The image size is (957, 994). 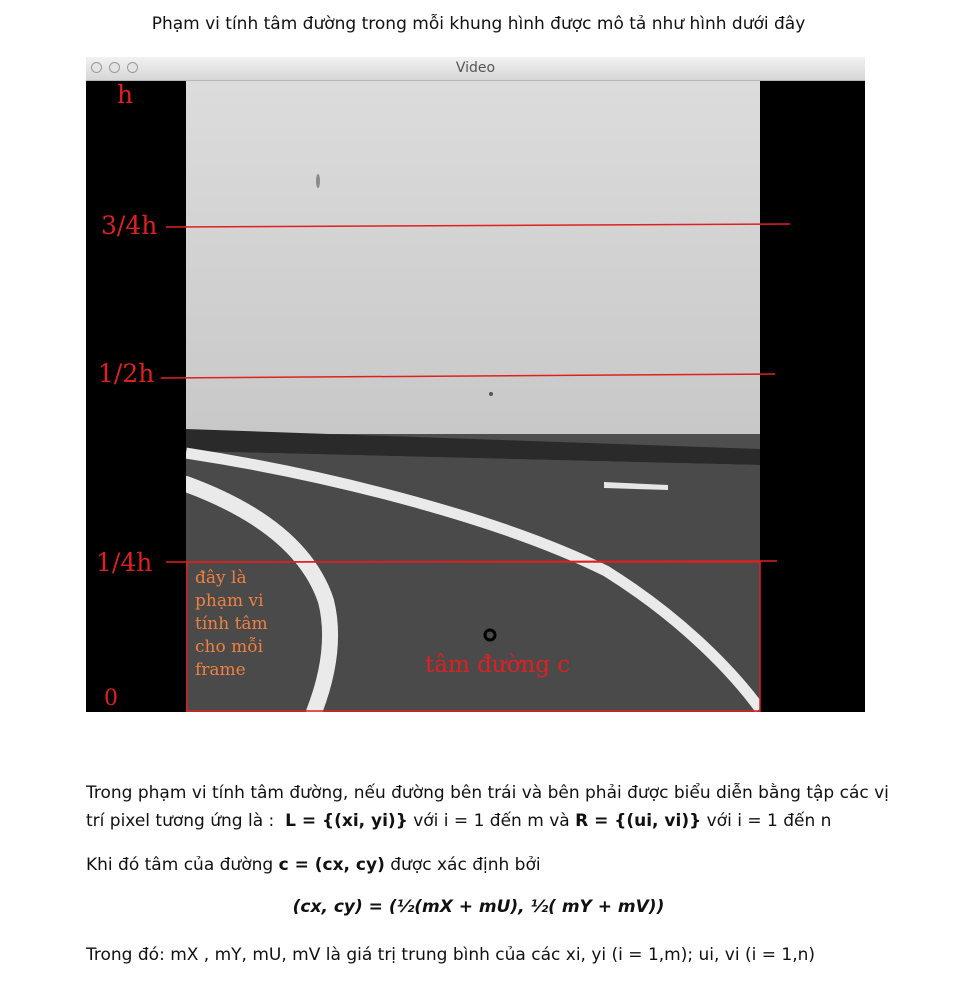 What do you see at coordinates (180, 865) in the screenshot?
I see `text-fragment: Khi đó tâm của đường` at bounding box center [180, 865].